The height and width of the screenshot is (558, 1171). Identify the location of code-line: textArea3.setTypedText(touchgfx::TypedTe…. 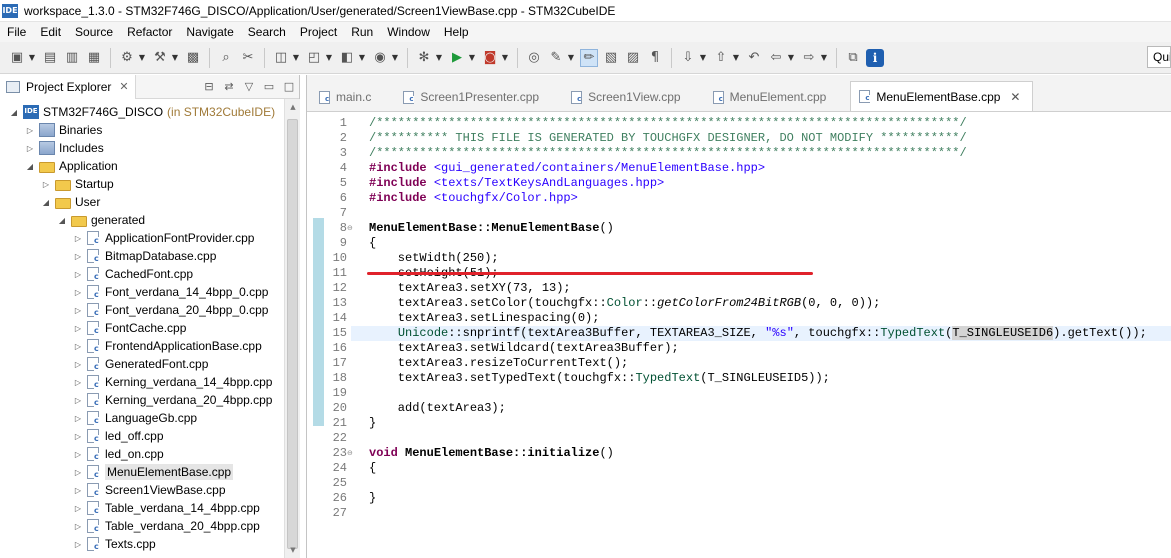
(599, 378).